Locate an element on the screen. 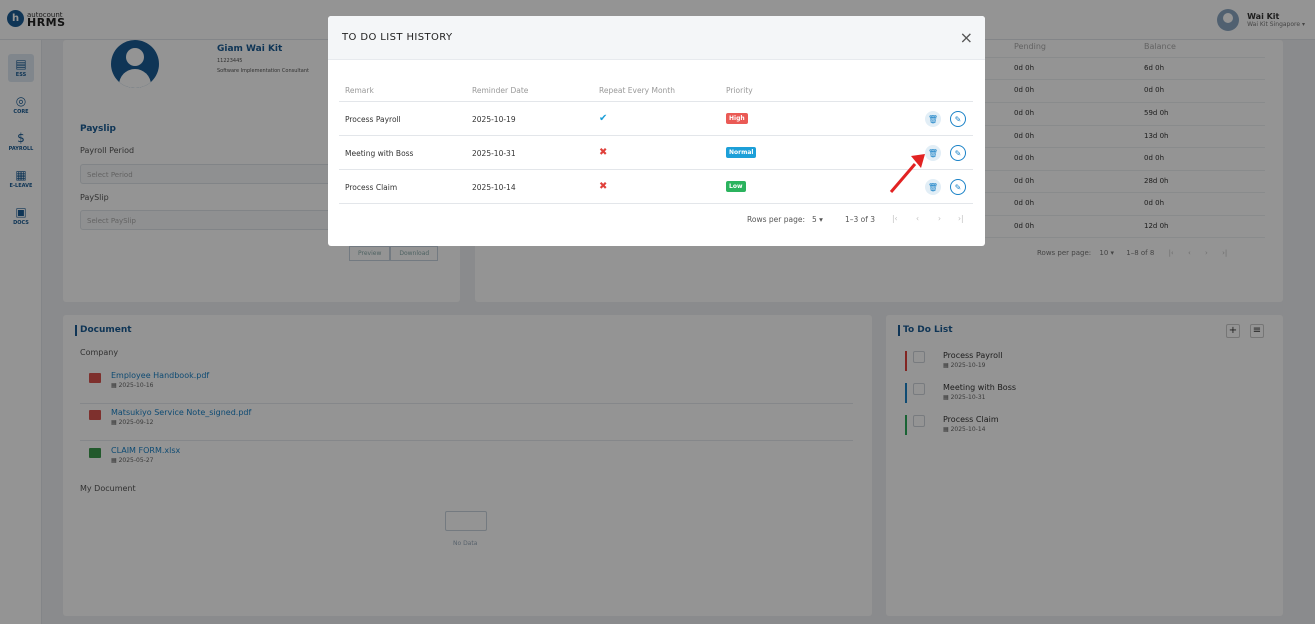  date-cell: 2025-10-19 is located at coordinates (494, 119).